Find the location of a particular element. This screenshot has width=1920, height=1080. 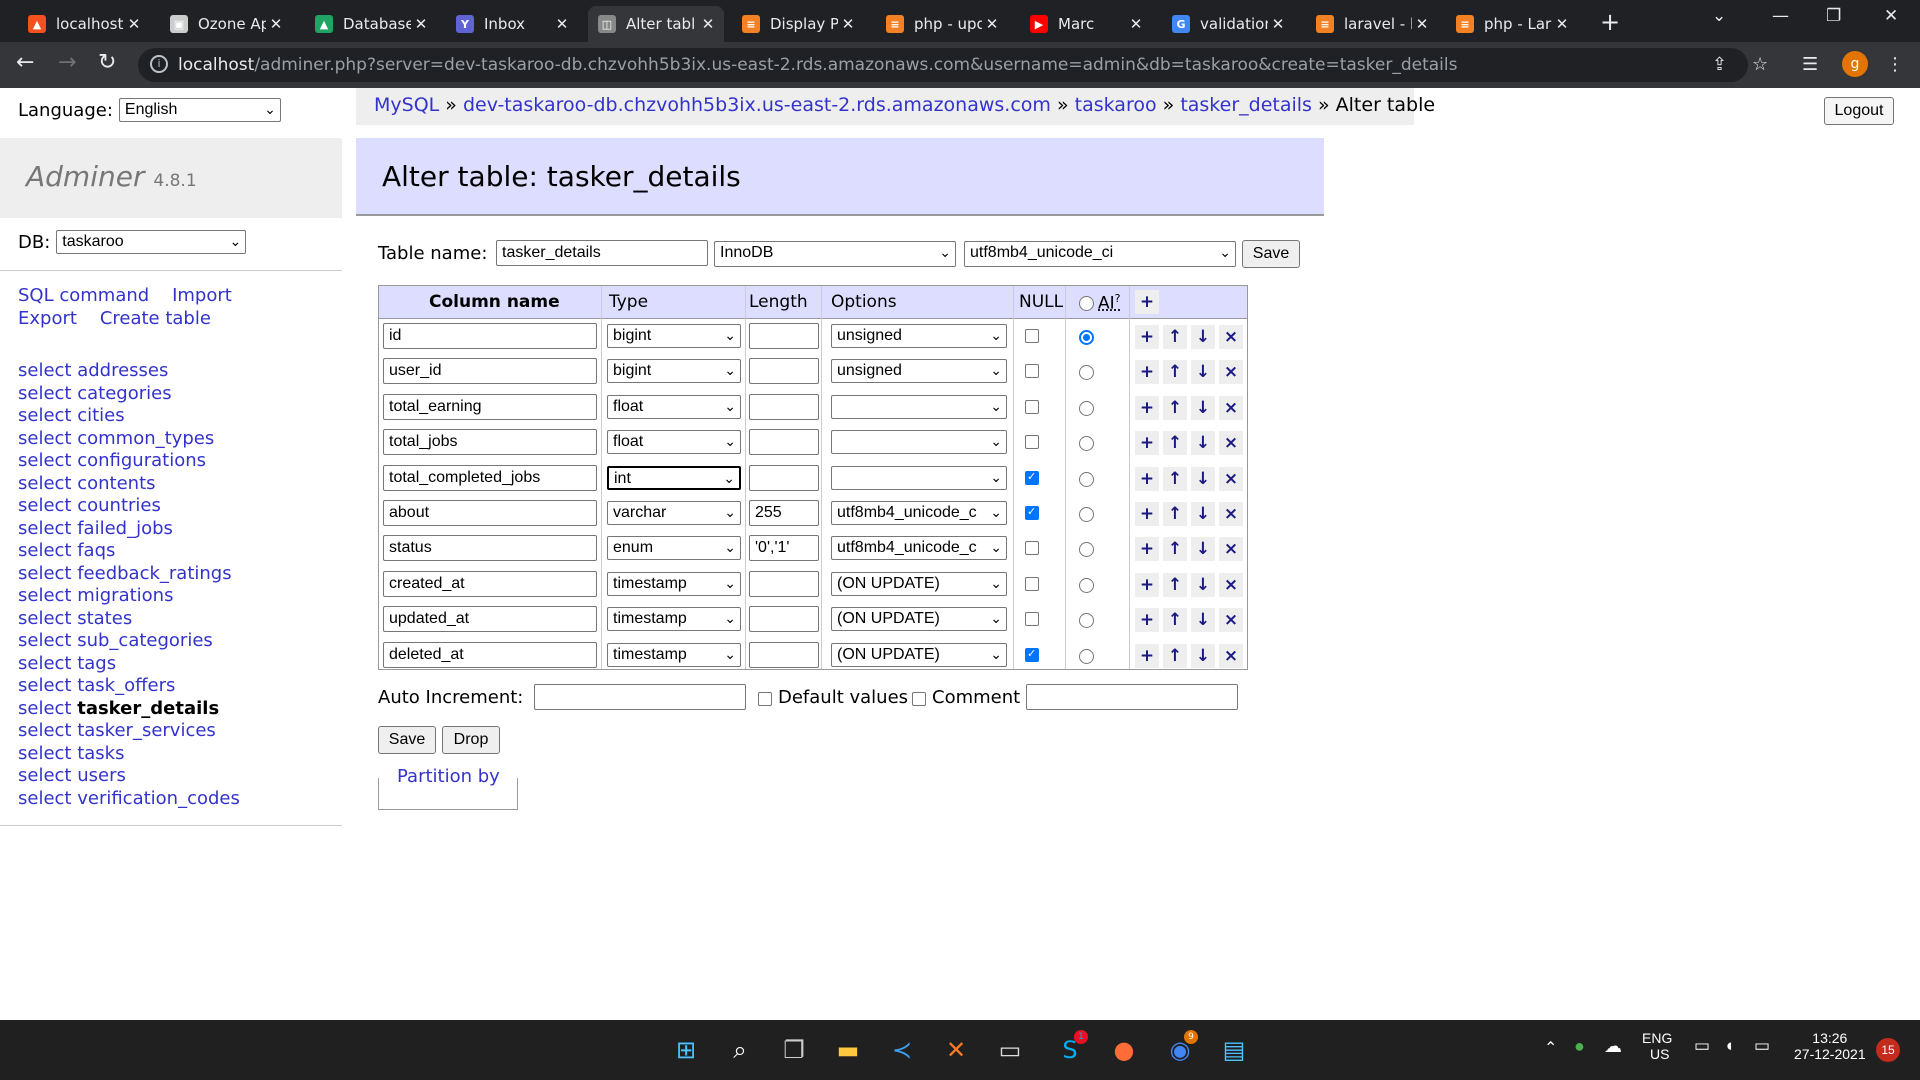

forward-icon: → is located at coordinates (67, 62).